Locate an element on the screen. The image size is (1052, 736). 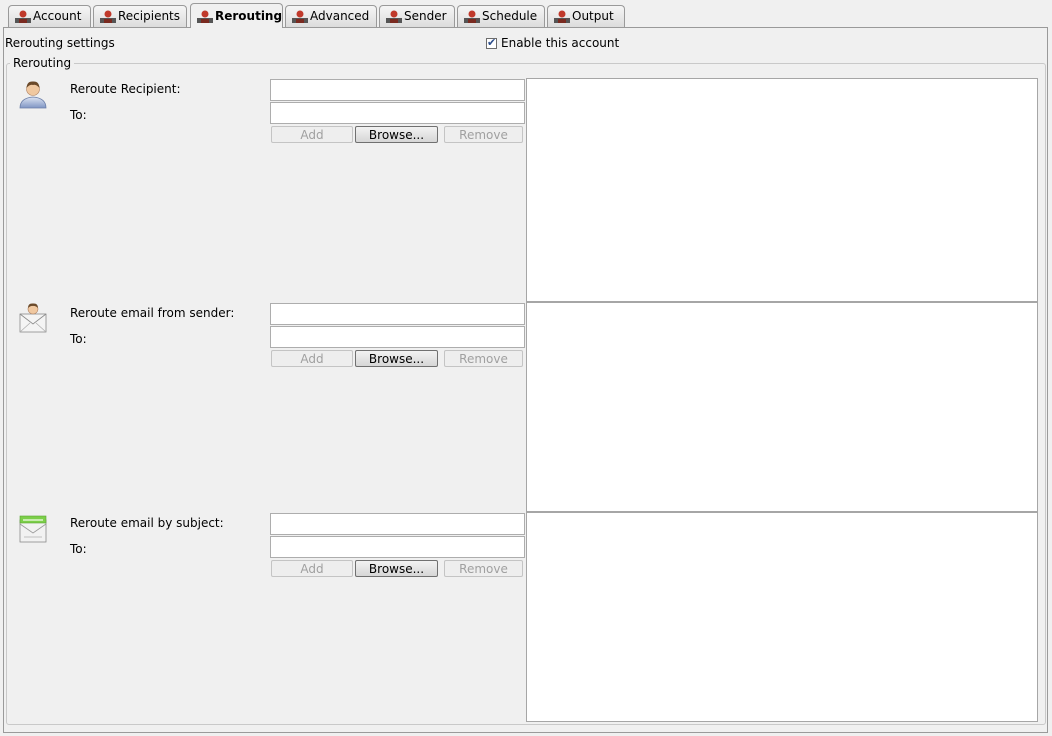
sender-icon is located at coordinates (394, 16).